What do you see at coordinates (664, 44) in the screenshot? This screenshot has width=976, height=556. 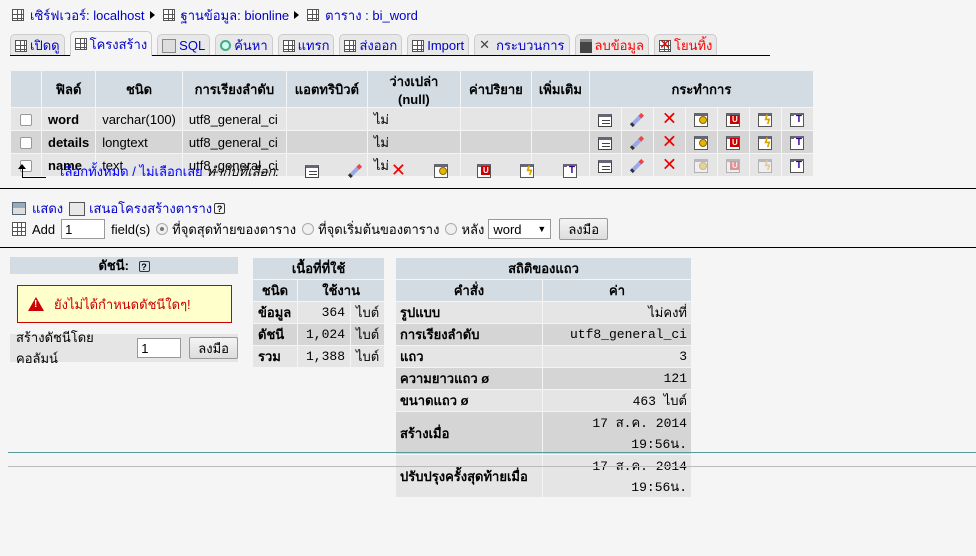 I see `drop-icon: ✕` at bounding box center [664, 44].